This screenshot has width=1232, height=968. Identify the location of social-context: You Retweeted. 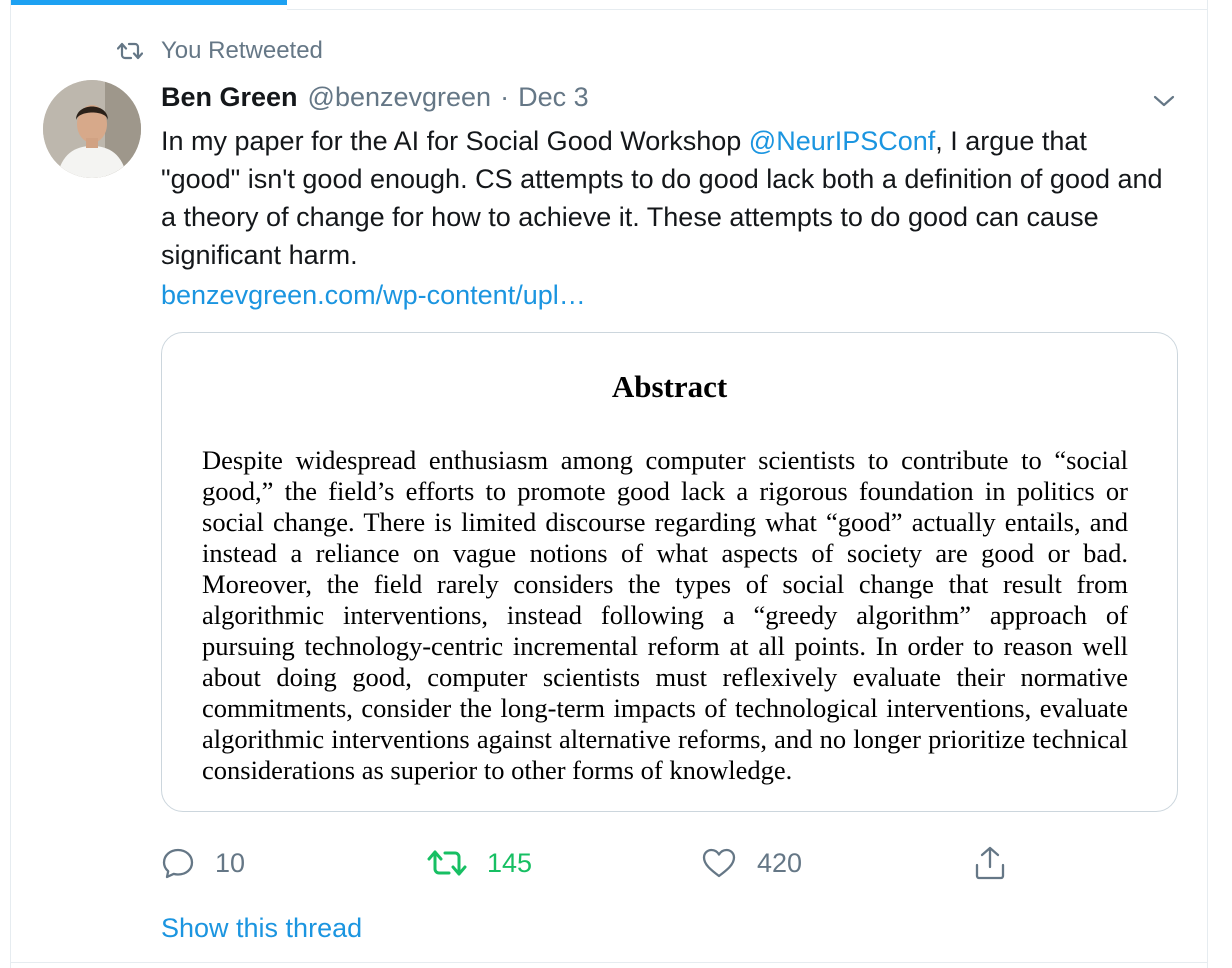
(220, 51).